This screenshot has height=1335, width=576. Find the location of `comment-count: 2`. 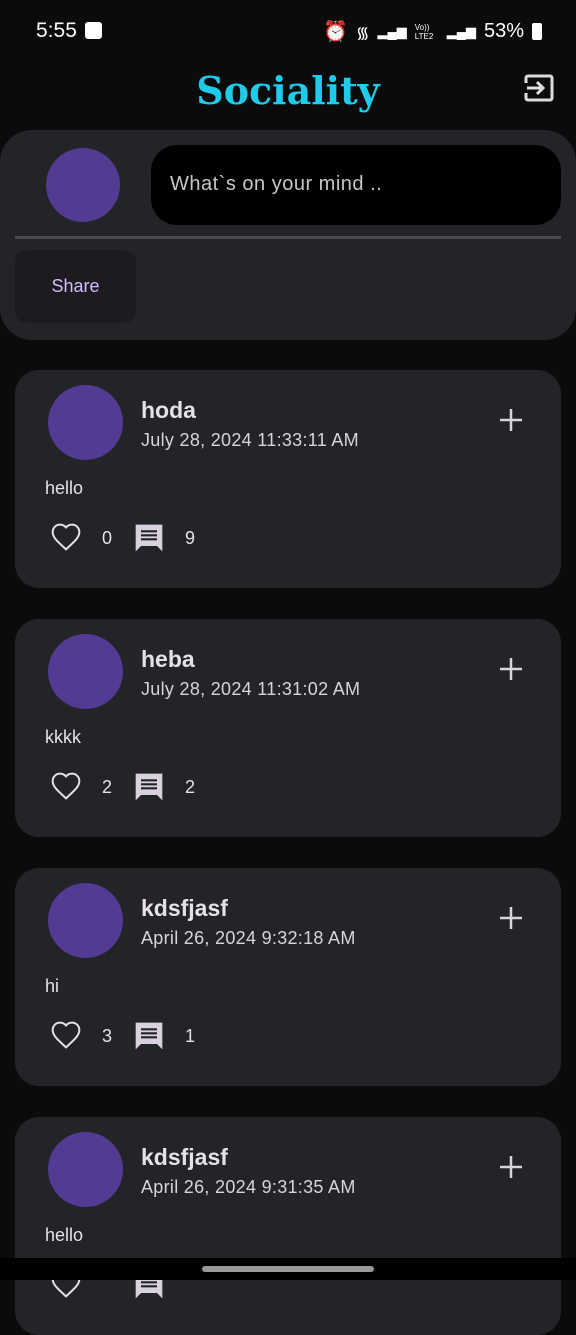

comment-count: 2 is located at coordinates (190, 786).